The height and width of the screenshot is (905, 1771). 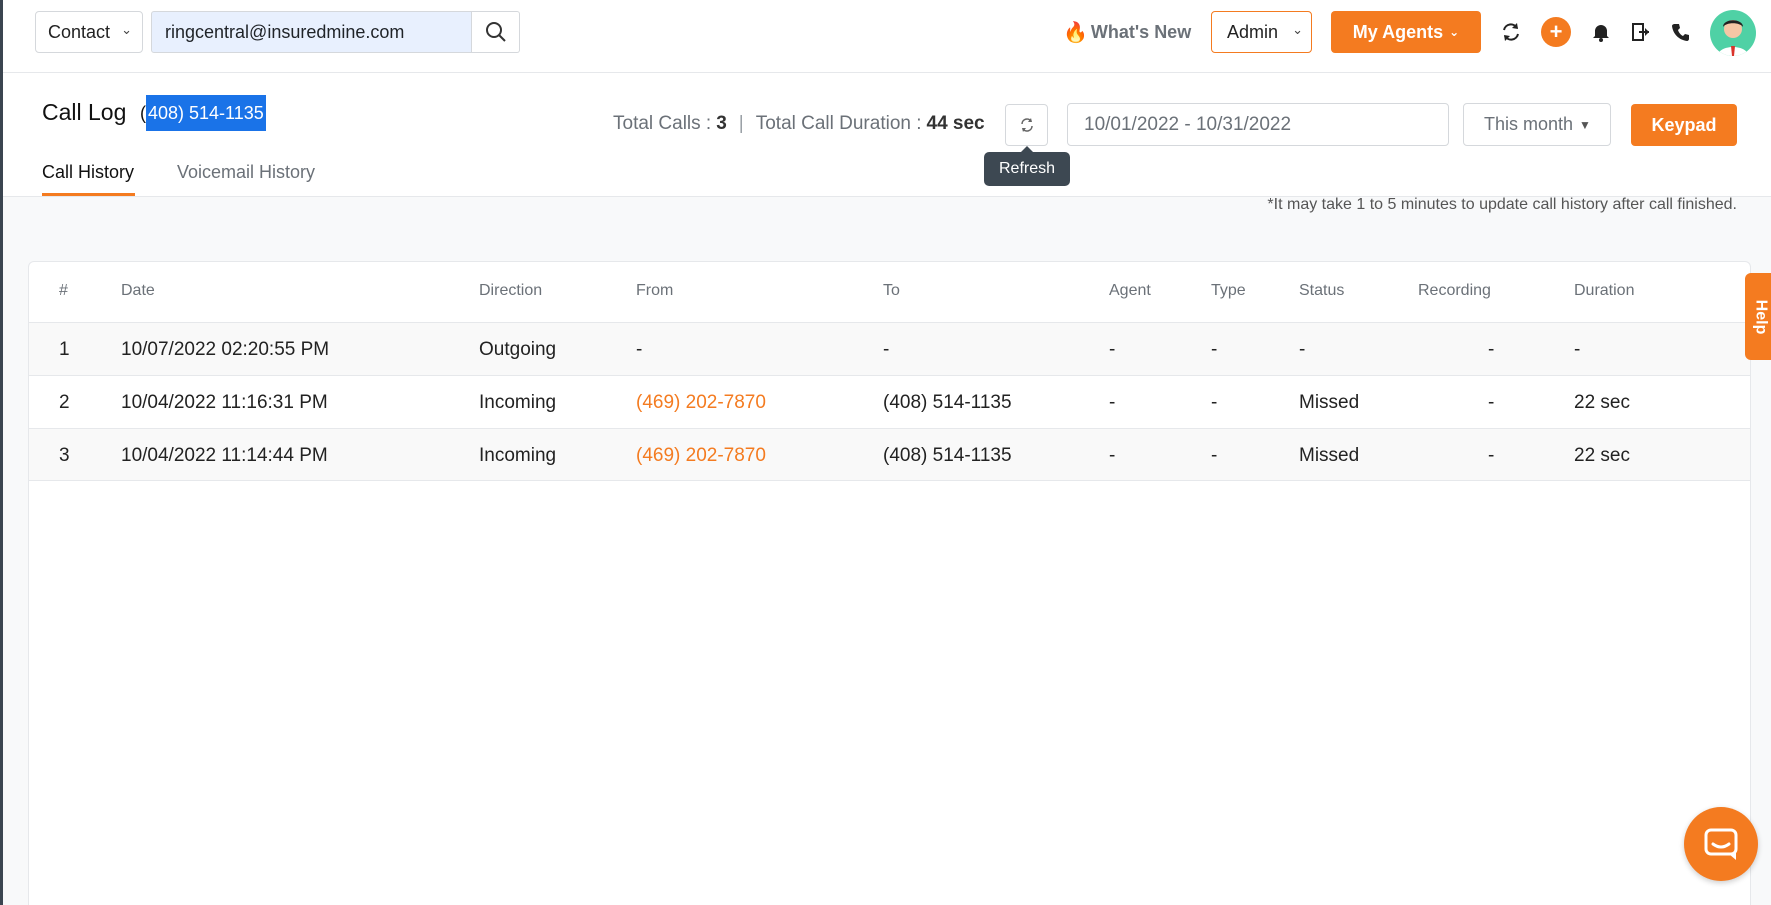 What do you see at coordinates (224, 402) in the screenshot?
I see `cell-date: 10/04/2022 11:16:31 PM` at bounding box center [224, 402].